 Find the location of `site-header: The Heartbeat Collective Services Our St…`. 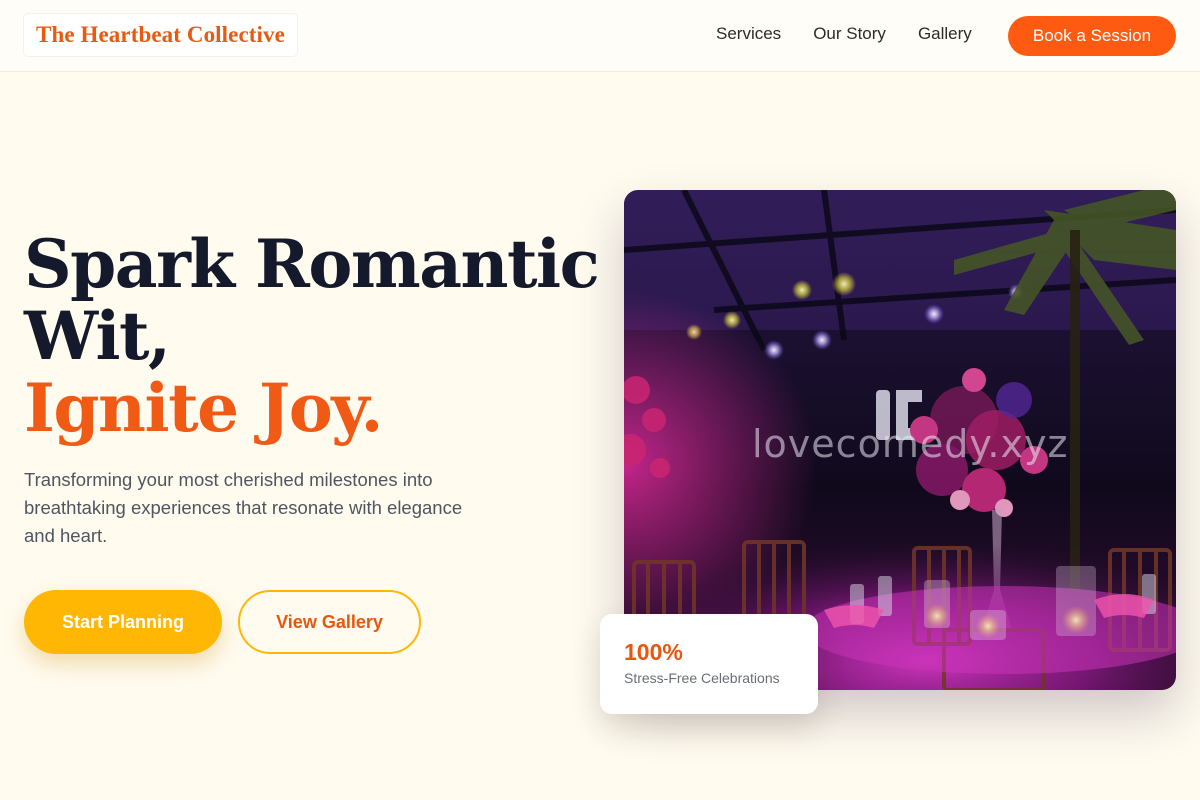

site-header: The Heartbeat Collective Services Our St… is located at coordinates (600, 36).